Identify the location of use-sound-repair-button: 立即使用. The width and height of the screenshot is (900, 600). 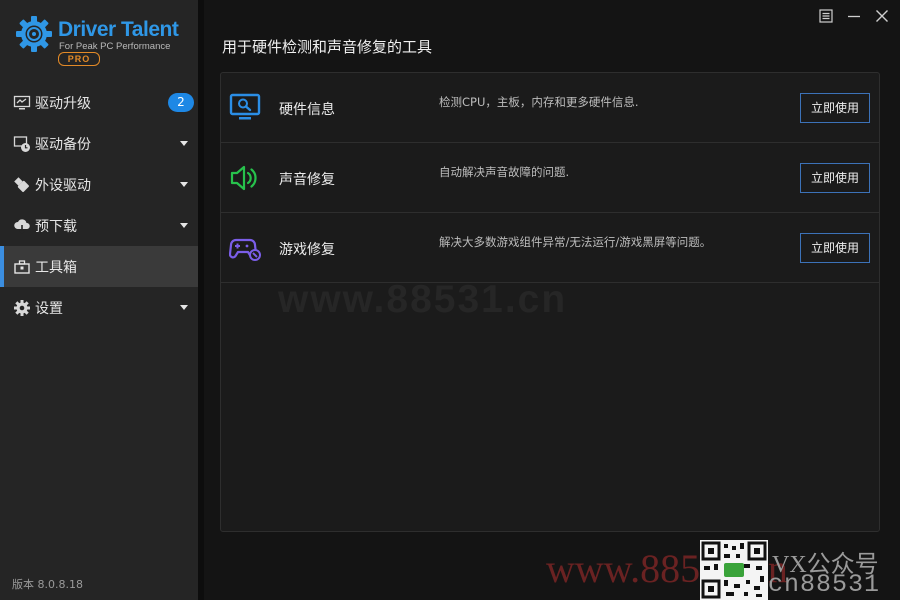
(835, 178).